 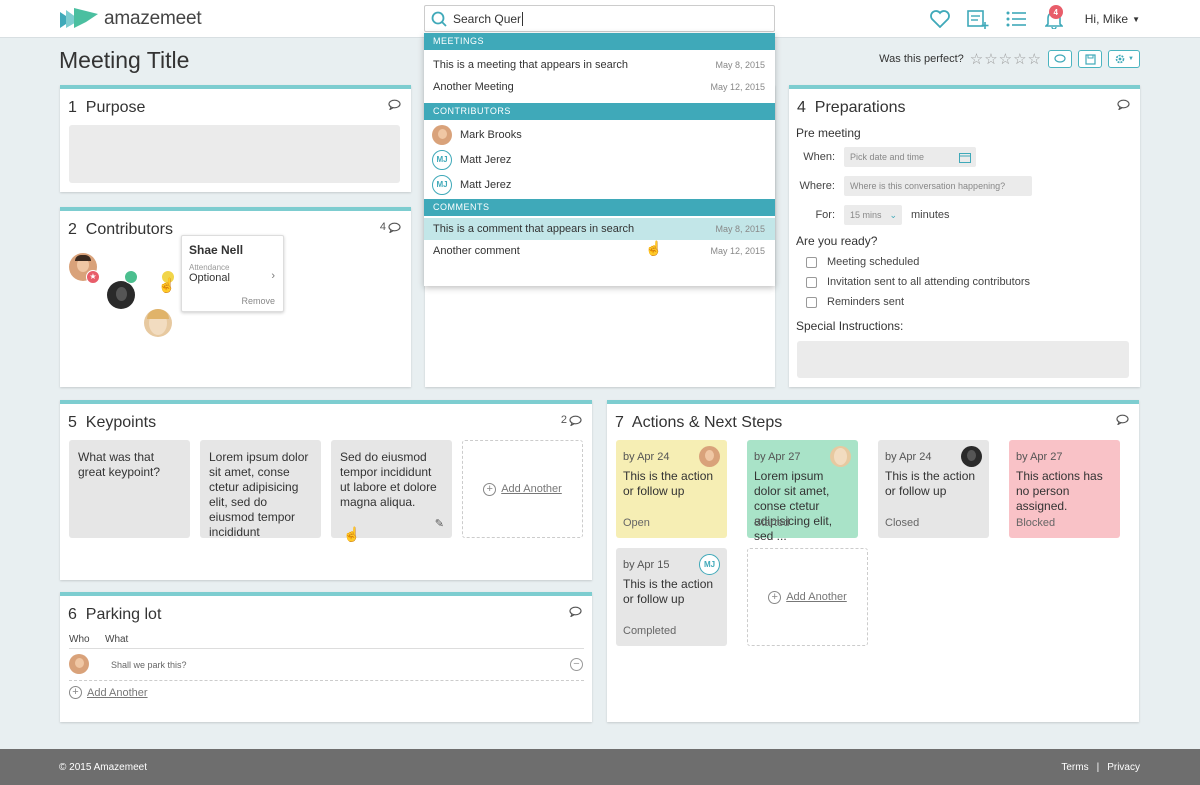 What do you see at coordinates (928, 186) in the screenshot?
I see `where-placeholder: Where is this conversation happening?` at bounding box center [928, 186].